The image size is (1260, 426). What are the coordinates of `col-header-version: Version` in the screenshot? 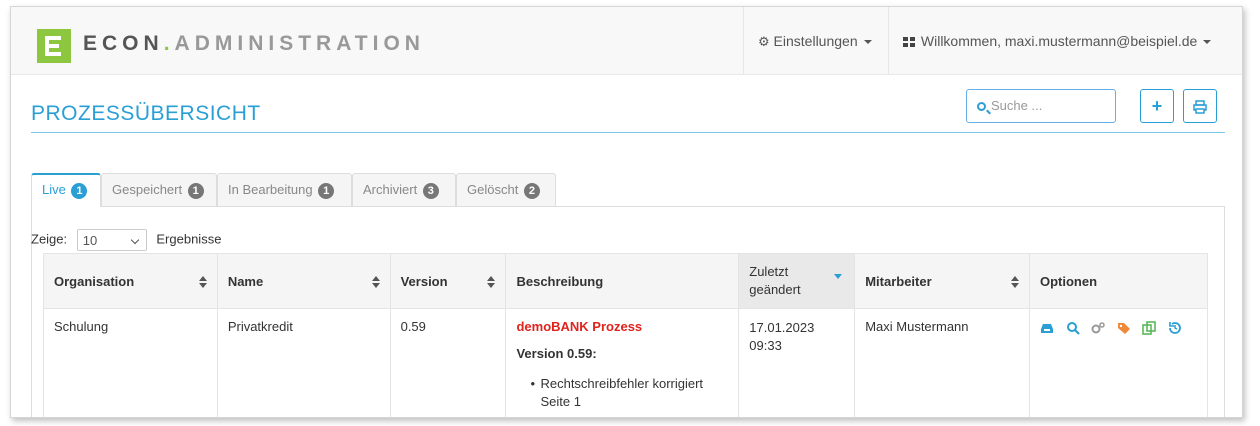 It's located at (448, 281).